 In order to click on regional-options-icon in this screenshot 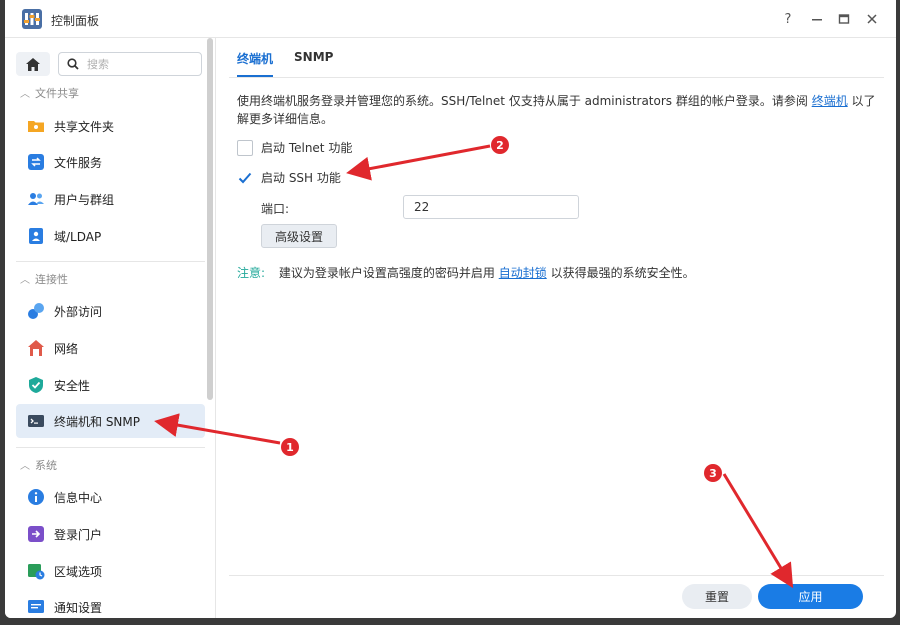, I will do `click(36, 572)`.